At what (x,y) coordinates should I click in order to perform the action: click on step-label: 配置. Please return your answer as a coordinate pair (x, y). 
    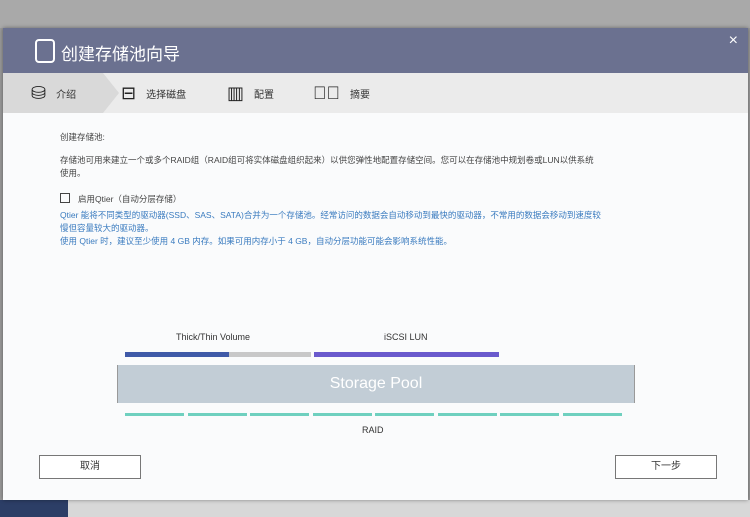
    Looking at the image, I should click on (264, 95).